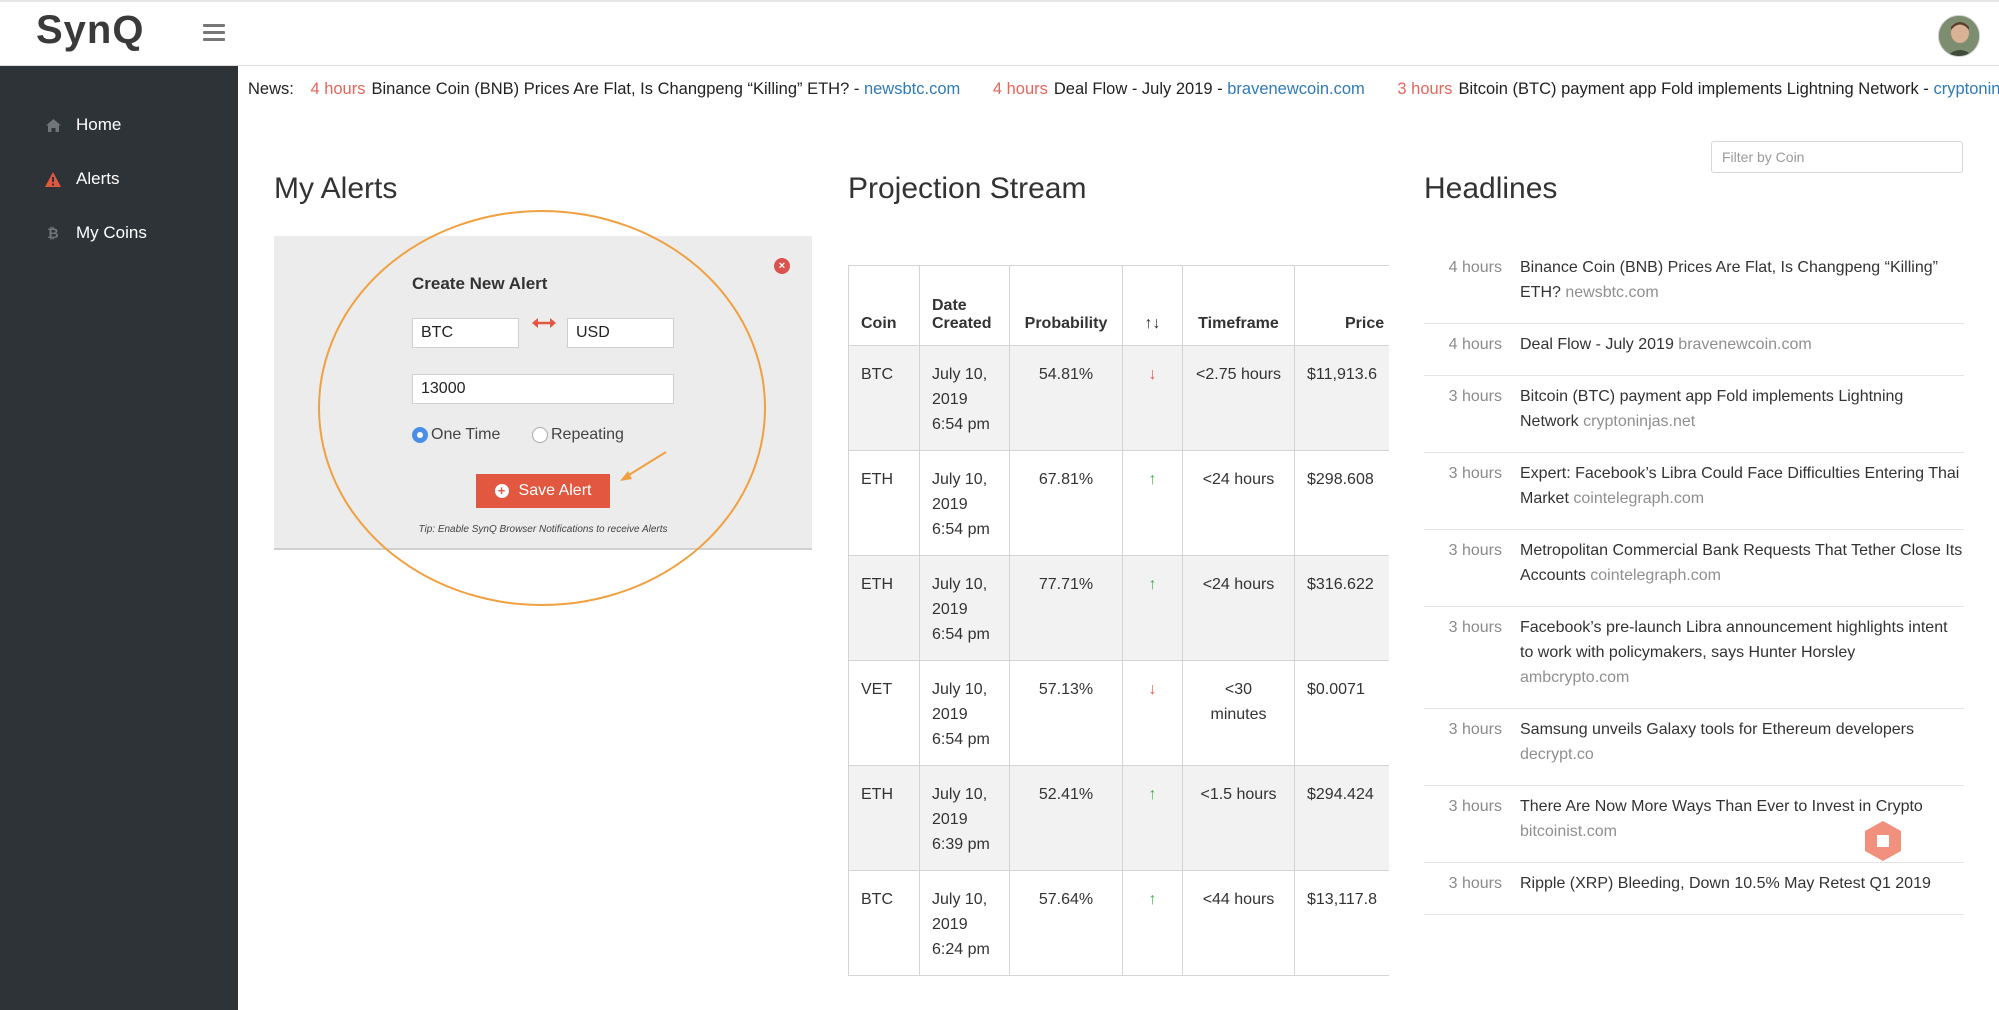 The height and width of the screenshot is (1010, 1999). Describe the element at coordinates (555, 490) in the screenshot. I see `save-alert-label: Save Alert` at that location.